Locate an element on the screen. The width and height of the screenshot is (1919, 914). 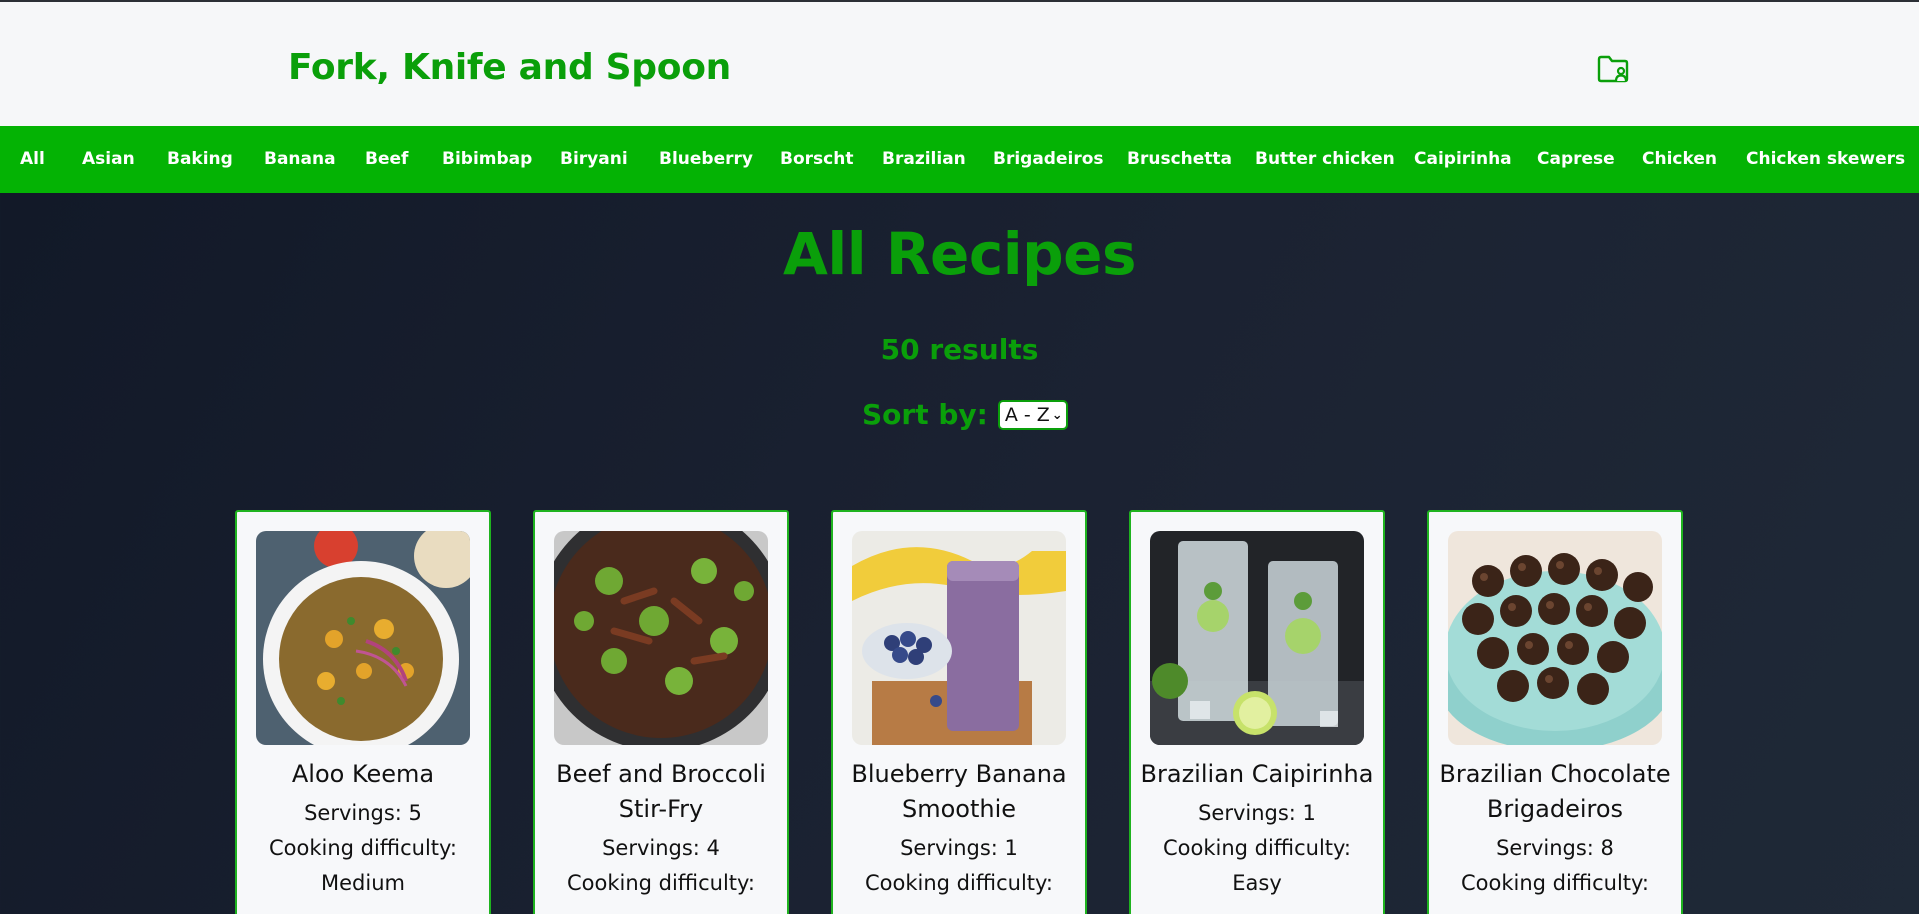
nav-item-biryani: Biryani is located at coordinates (594, 159).